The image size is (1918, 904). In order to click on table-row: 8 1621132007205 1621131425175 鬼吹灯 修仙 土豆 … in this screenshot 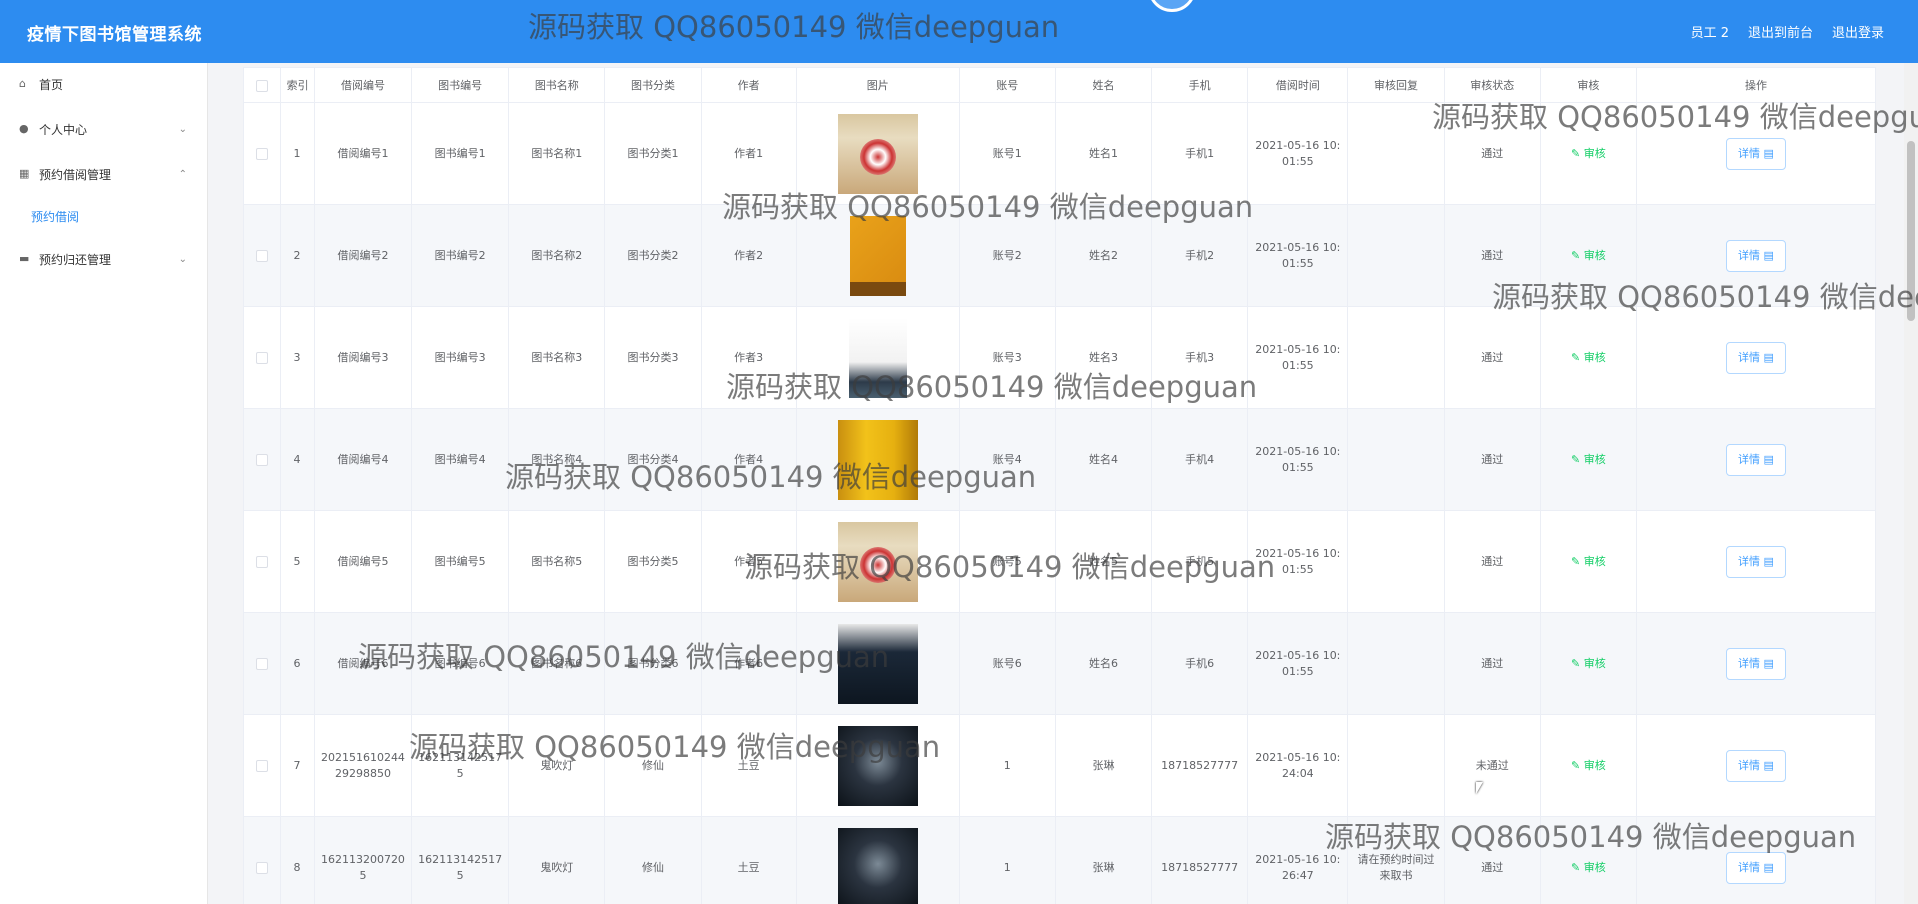, I will do `click(1059, 860)`.